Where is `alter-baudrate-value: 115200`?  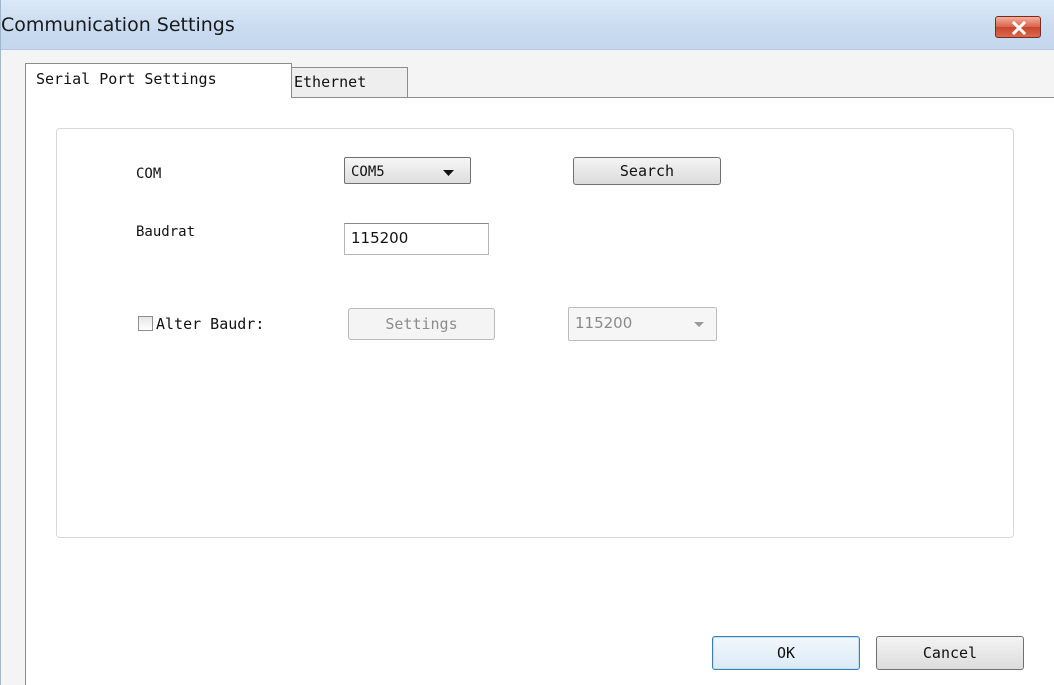 alter-baudrate-value: 115200 is located at coordinates (604, 323).